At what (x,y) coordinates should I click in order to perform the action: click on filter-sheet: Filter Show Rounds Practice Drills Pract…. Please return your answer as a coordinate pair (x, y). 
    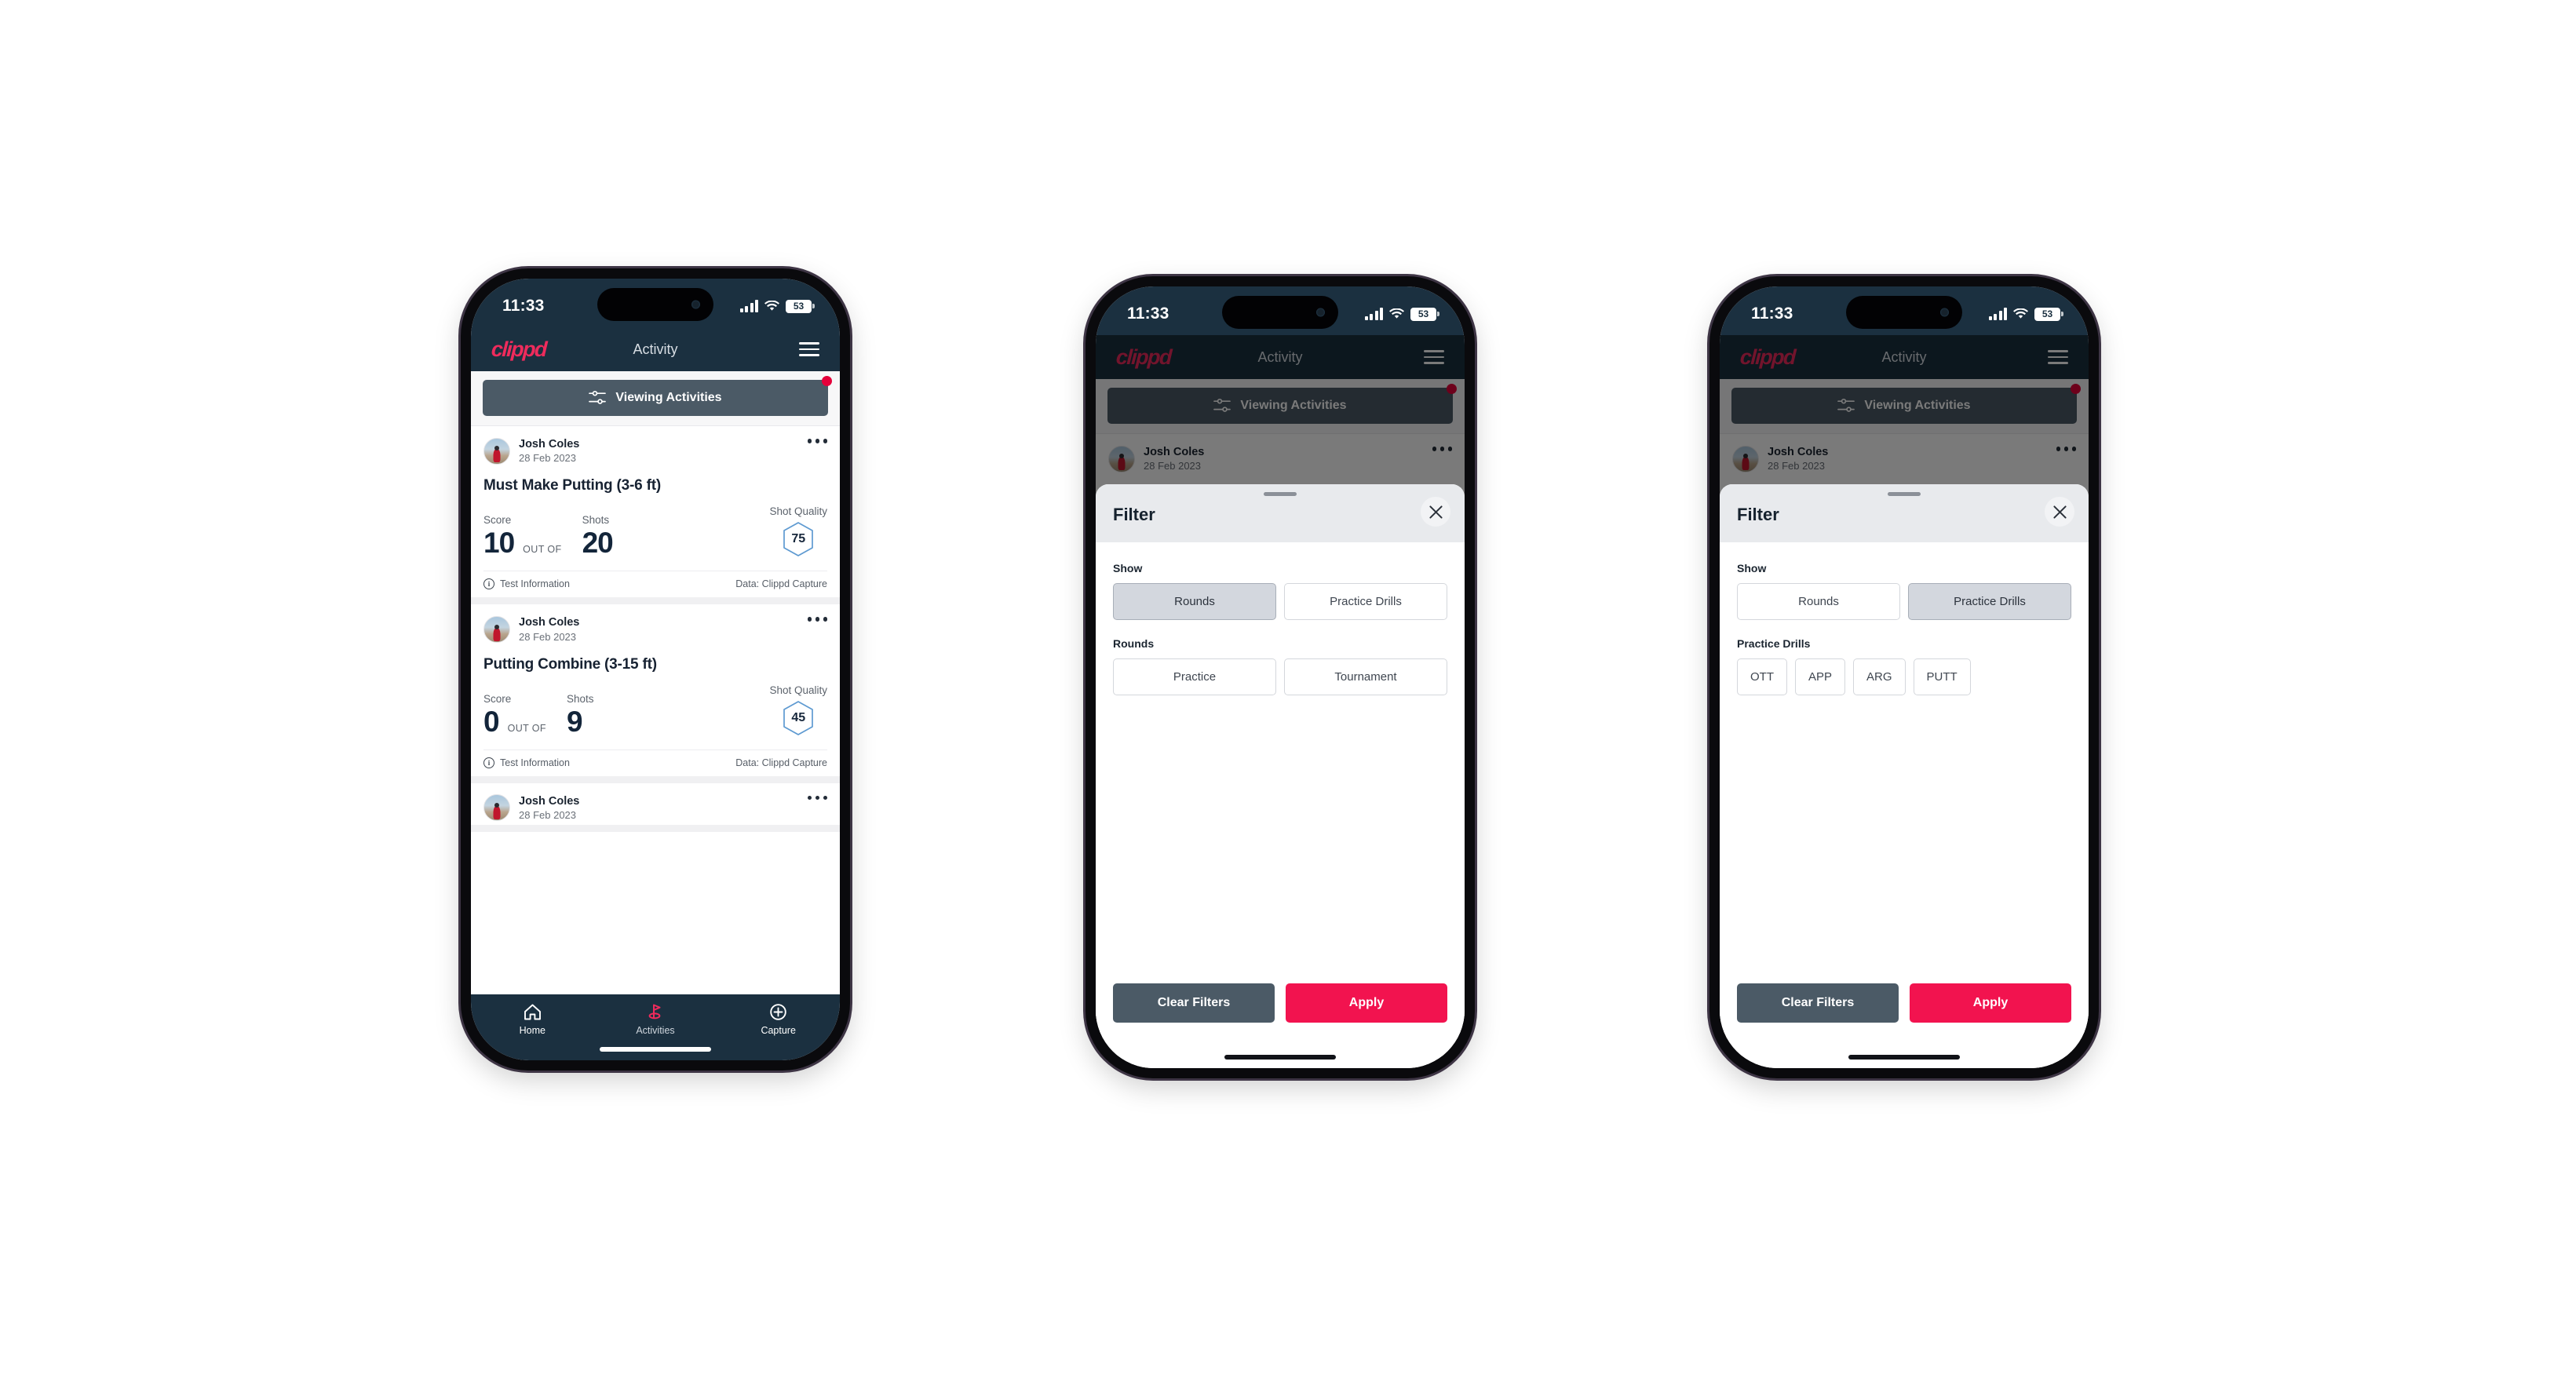
    Looking at the image, I should click on (1904, 776).